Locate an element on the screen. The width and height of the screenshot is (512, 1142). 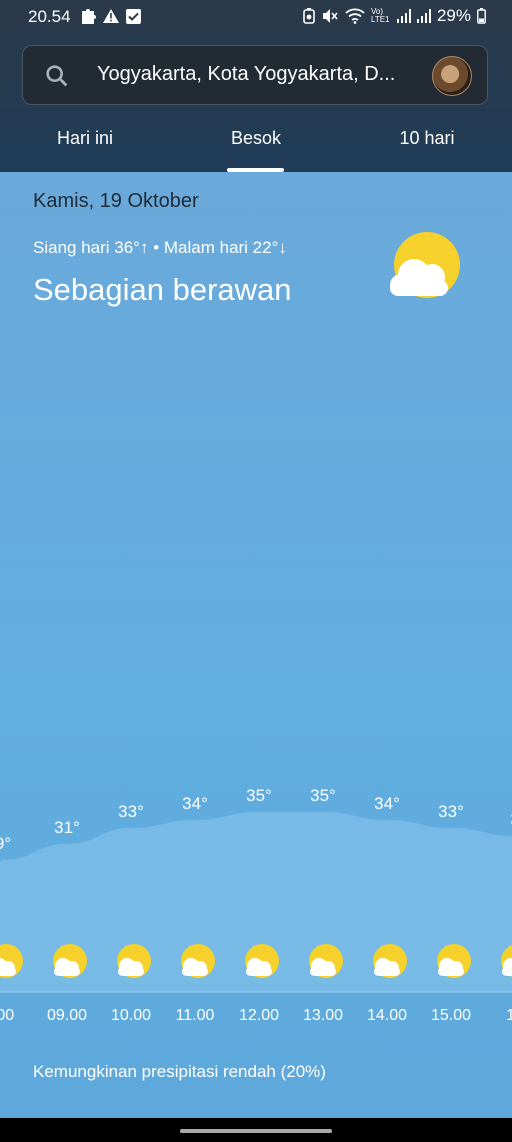
hour-label: 14.00 is located at coordinates (387, 1015).